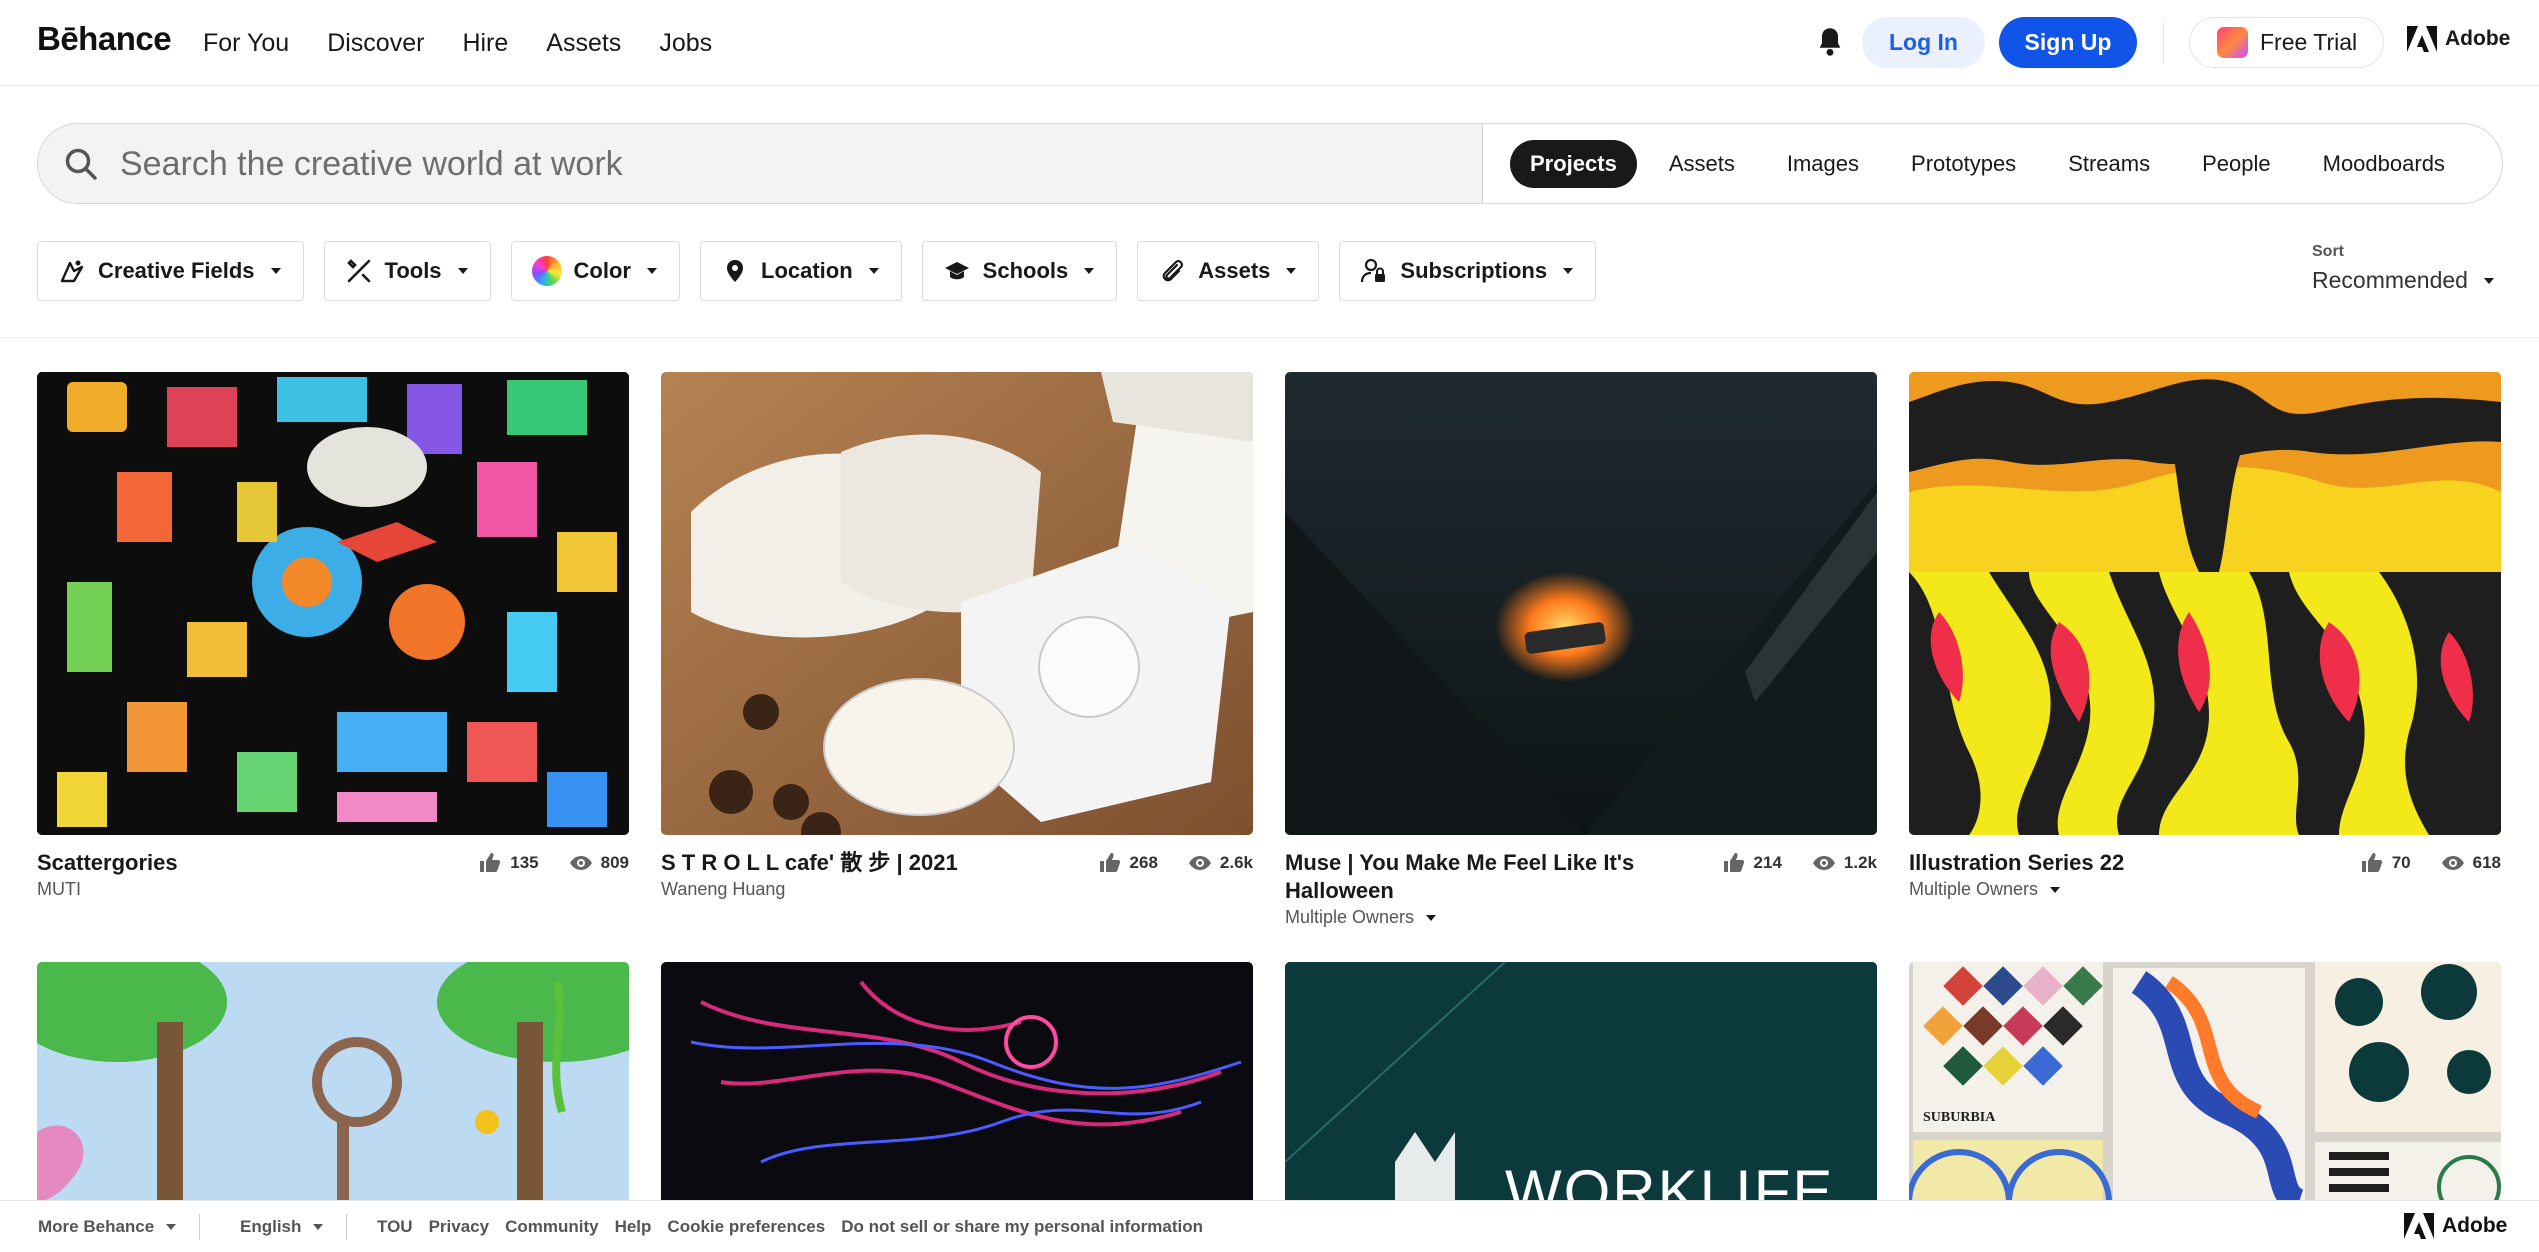  I want to click on project-card: Scattergories MUTI 135 809, so click(333, 642).